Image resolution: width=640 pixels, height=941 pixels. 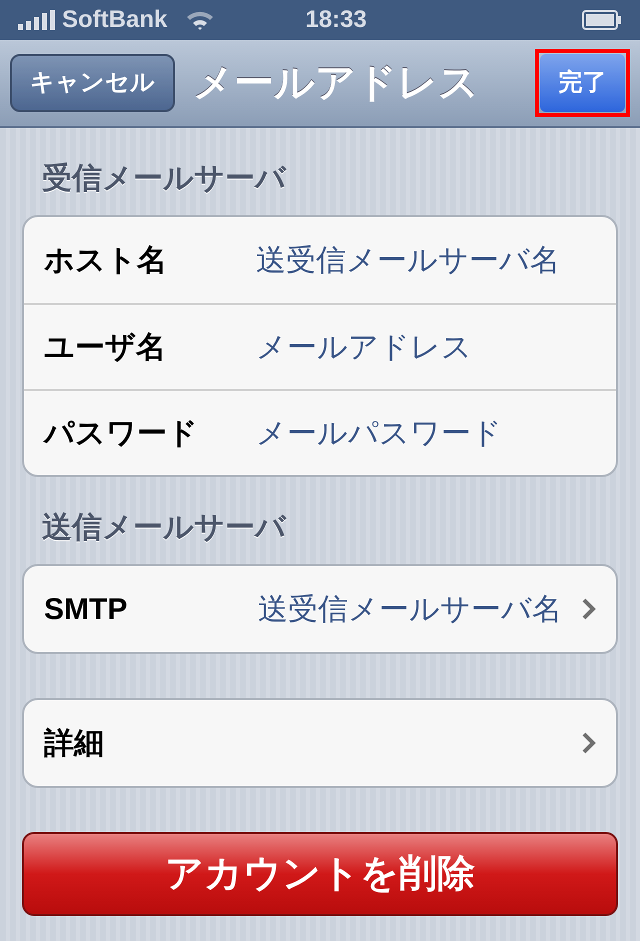 I want to click on section-header: 受信メールサーバ, so click(x=164, y=179).